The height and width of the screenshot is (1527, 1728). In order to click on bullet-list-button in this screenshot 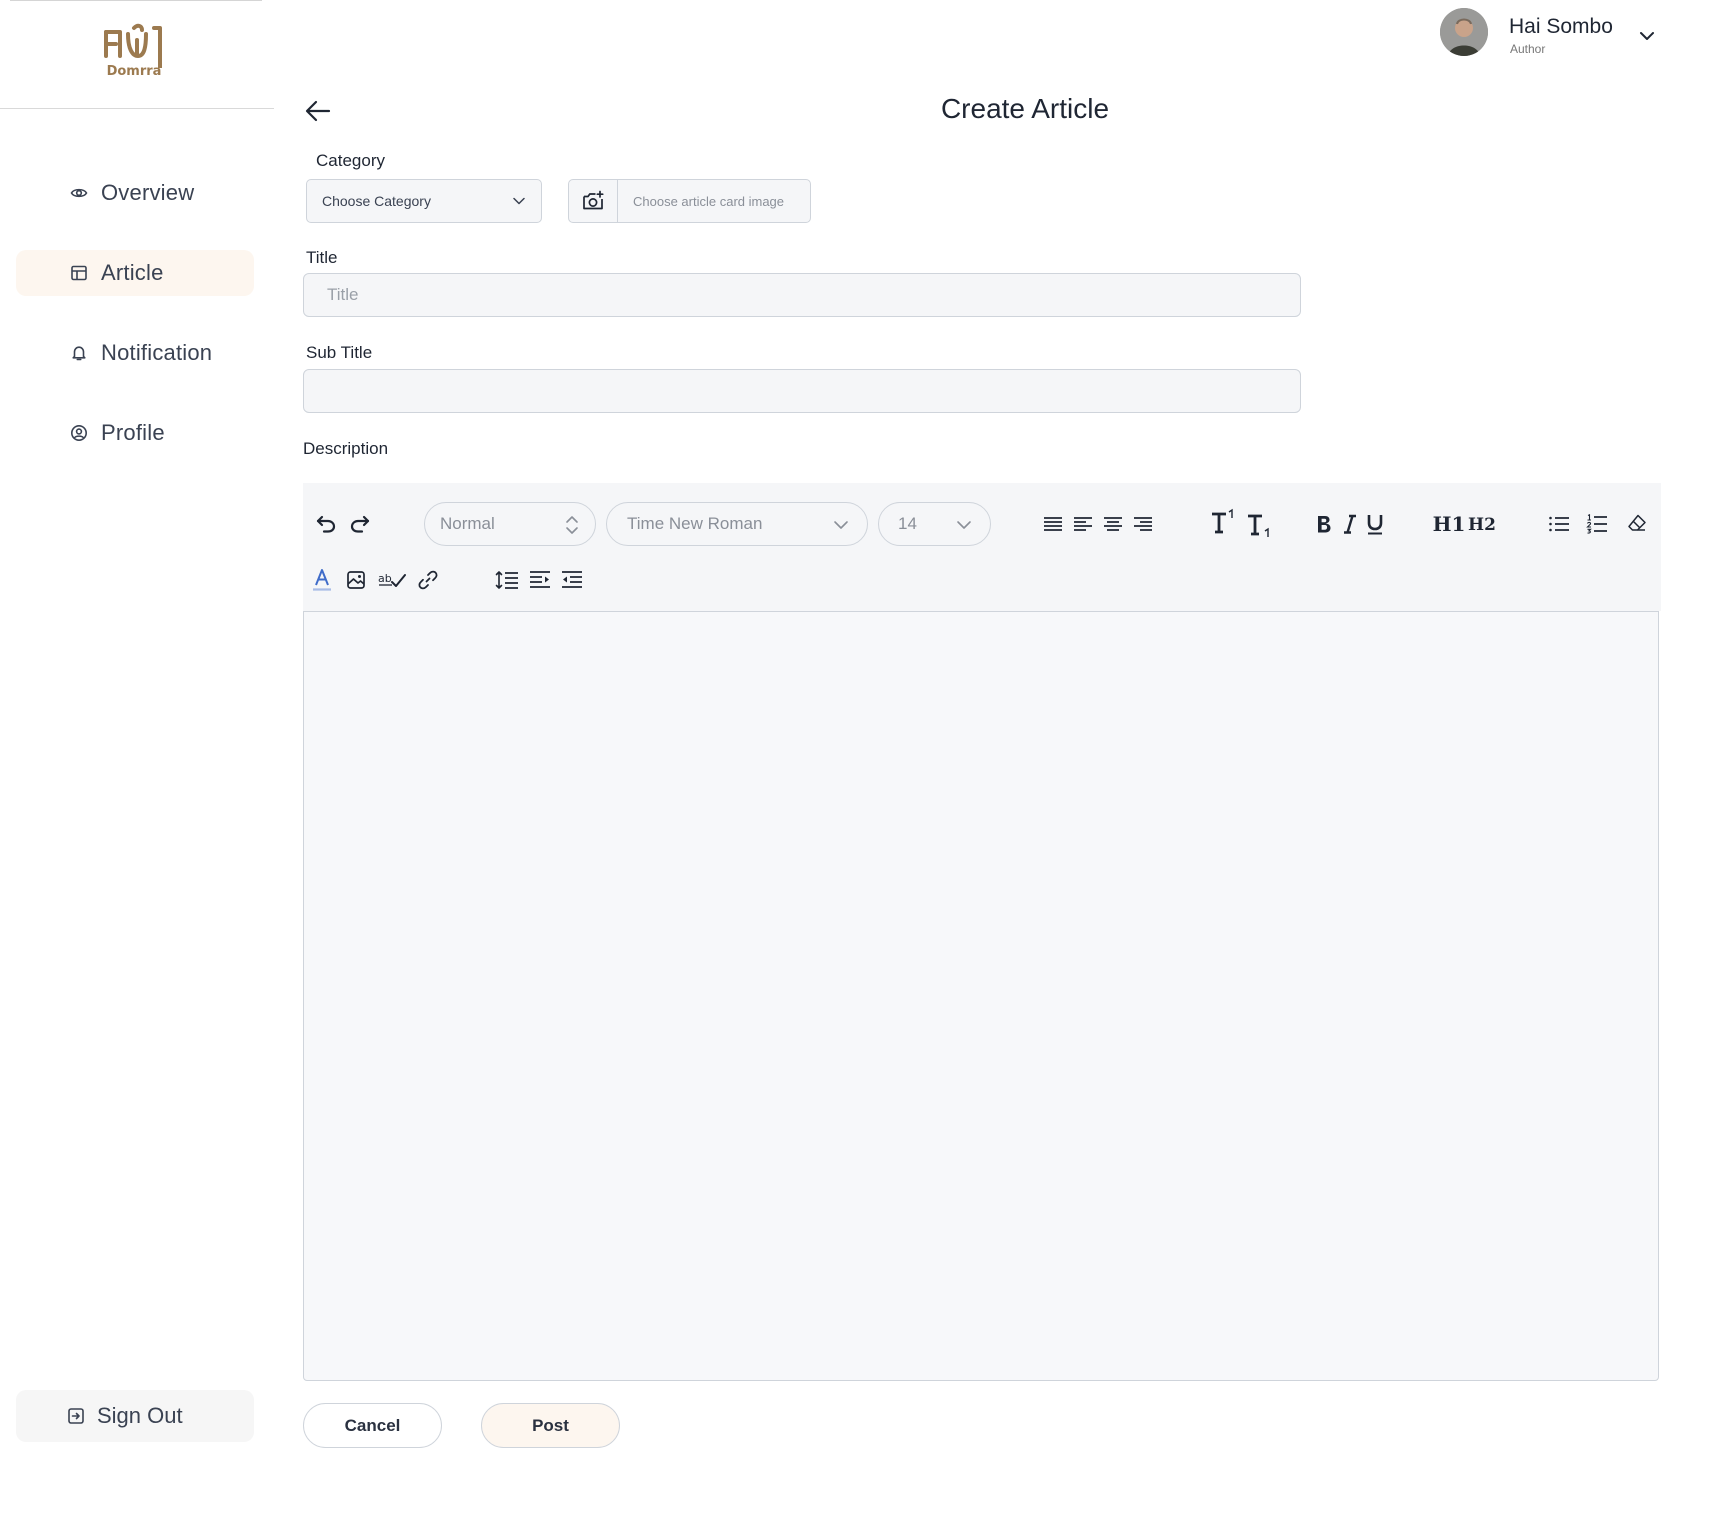, I will do `click(1559, 524)`.